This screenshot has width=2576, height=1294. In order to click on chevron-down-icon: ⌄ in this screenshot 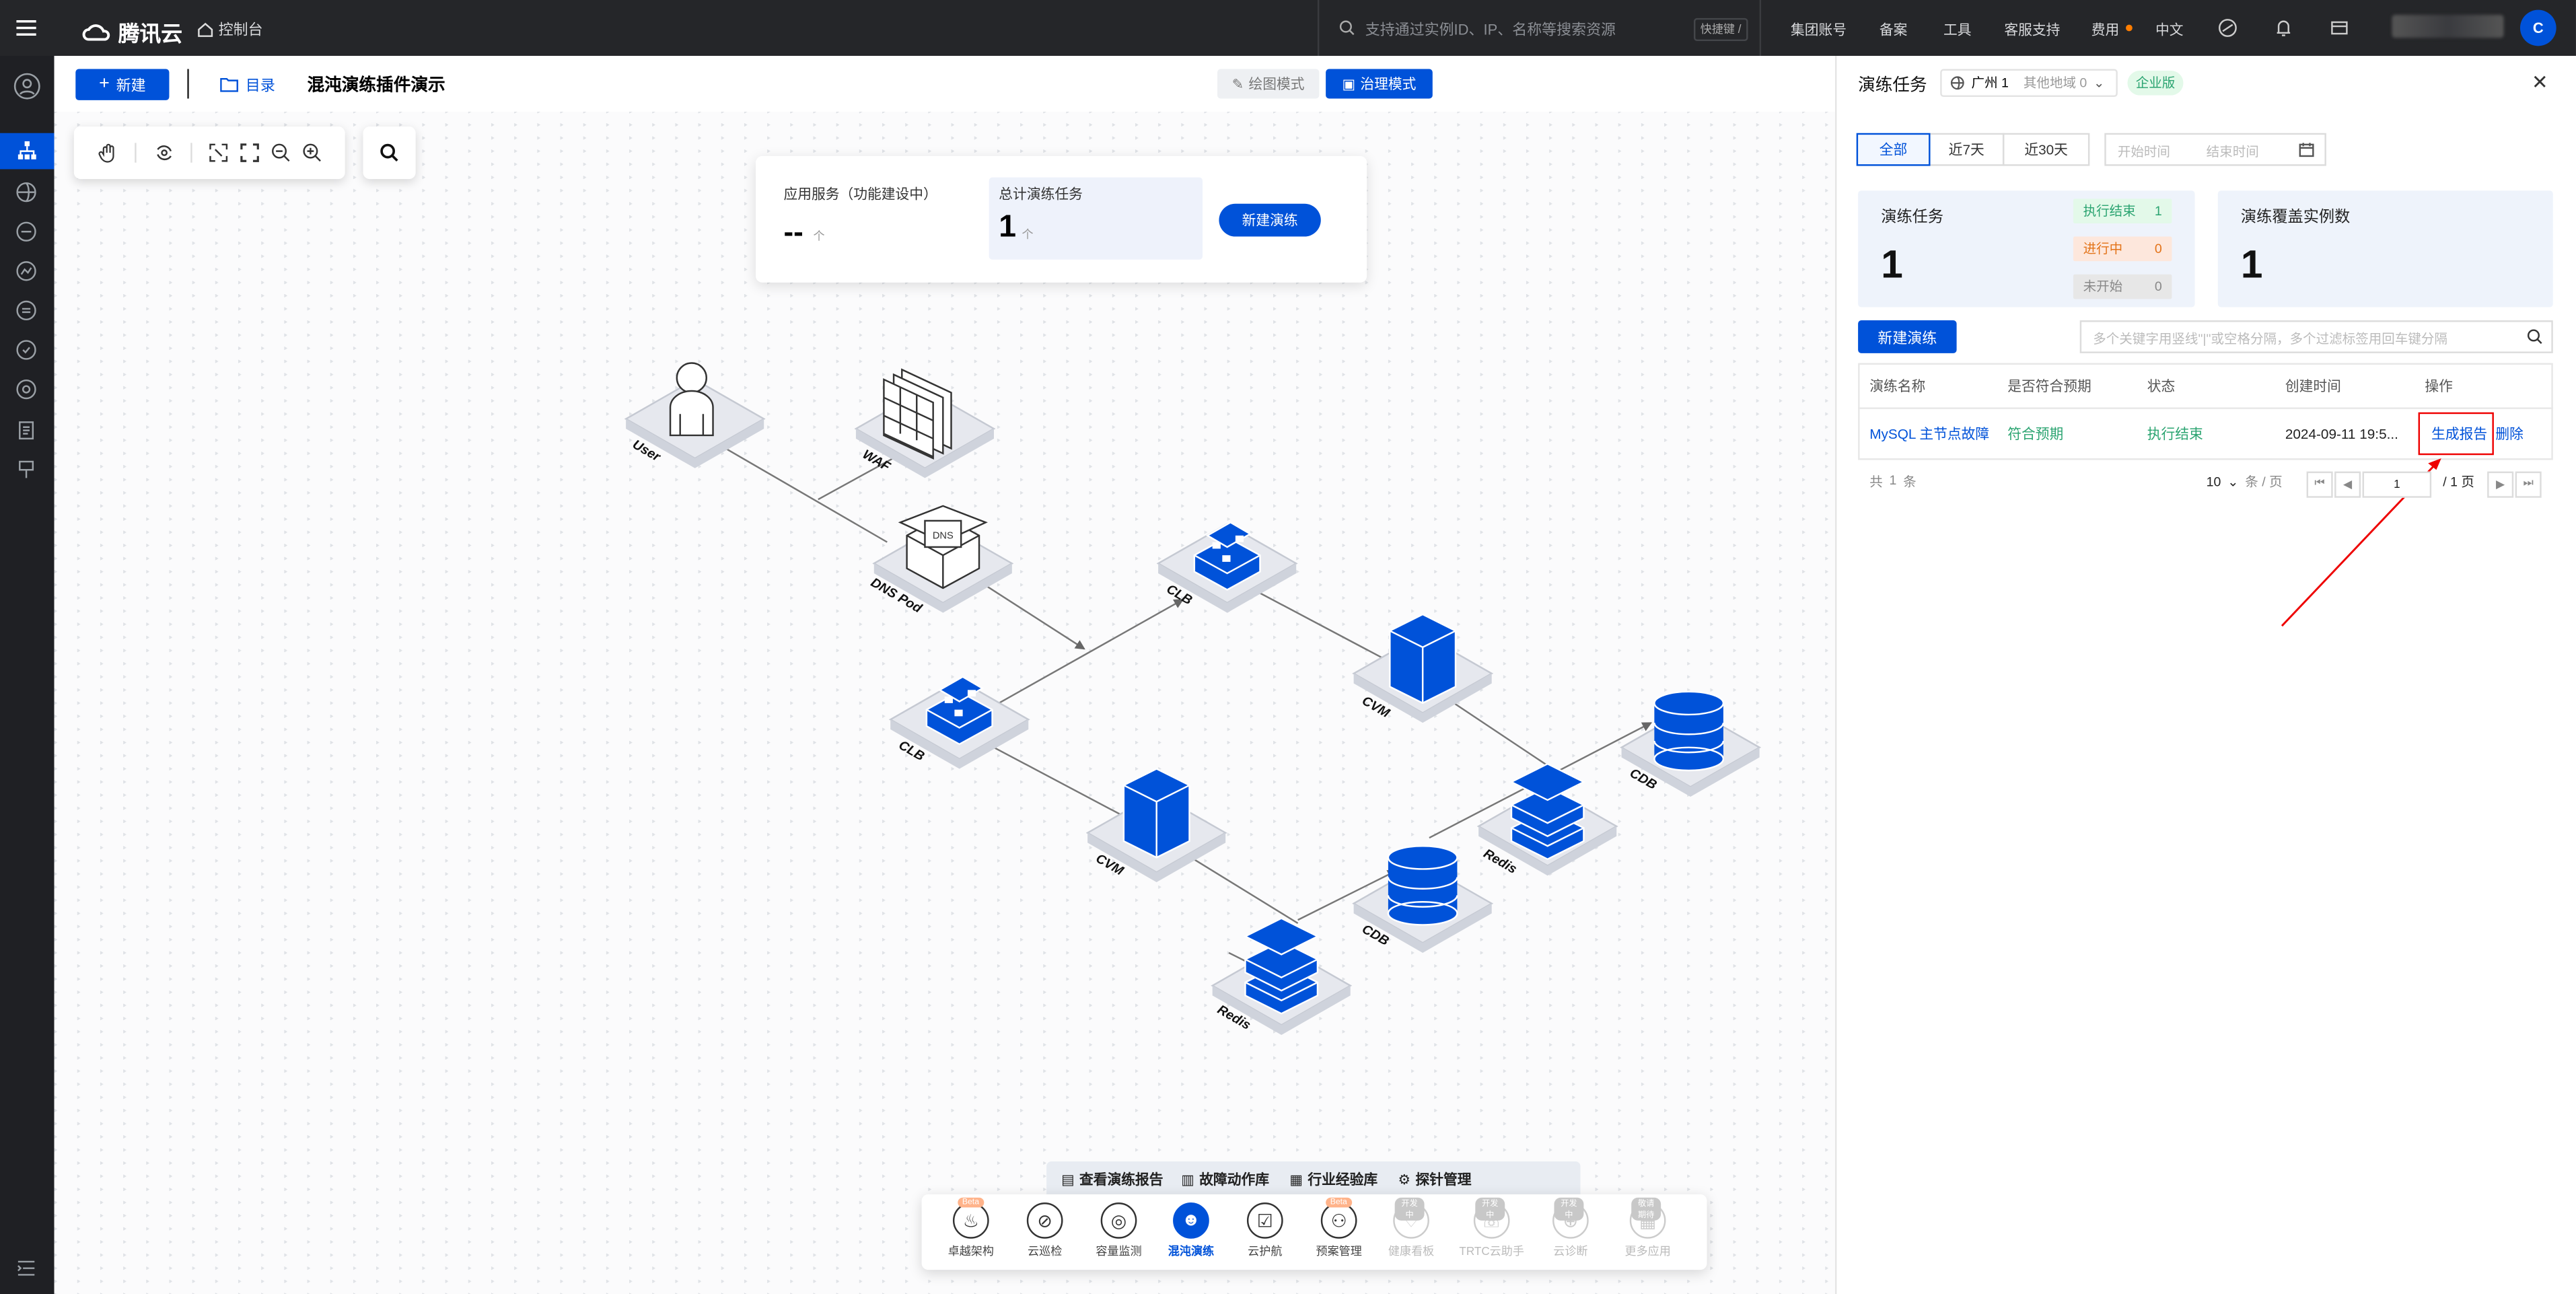, I will do `click(2233, 482)`.